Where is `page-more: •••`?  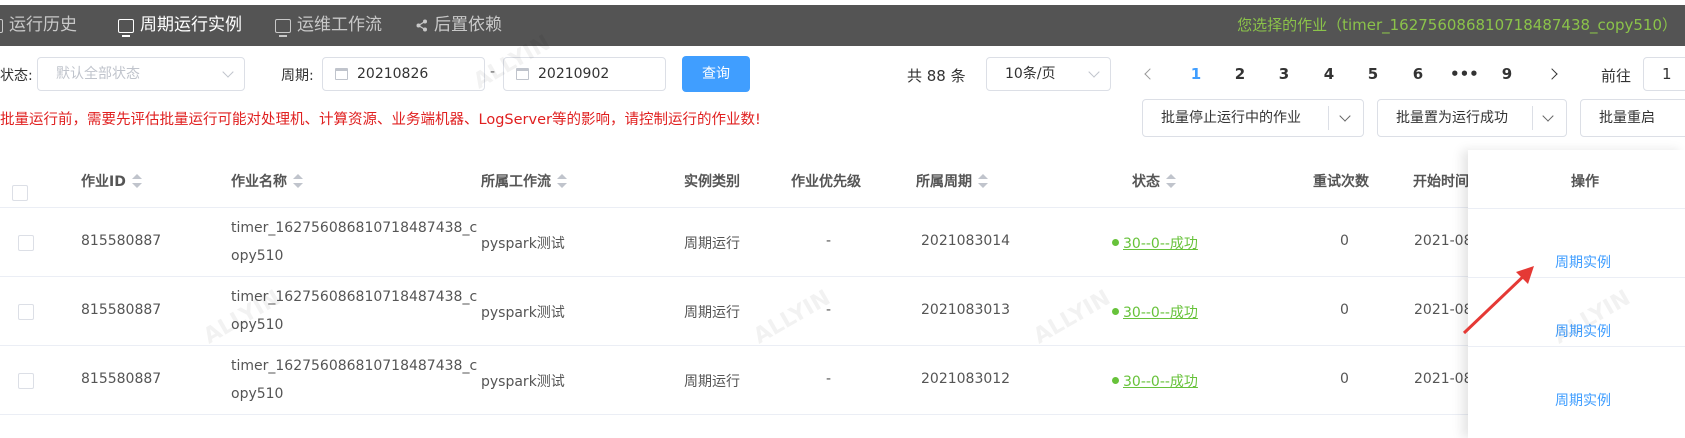
page-more: ••• is located at coordinates (1464, 74).